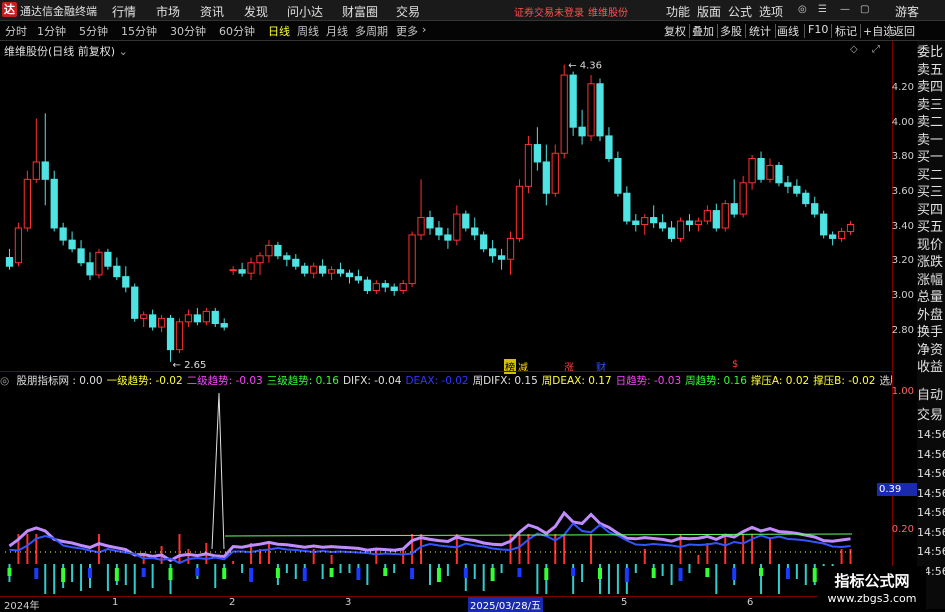 Image resolution: width=945 pixels, height=612 pixels. I want to click on period-tab-intraday: 分时, so click(16, 31).